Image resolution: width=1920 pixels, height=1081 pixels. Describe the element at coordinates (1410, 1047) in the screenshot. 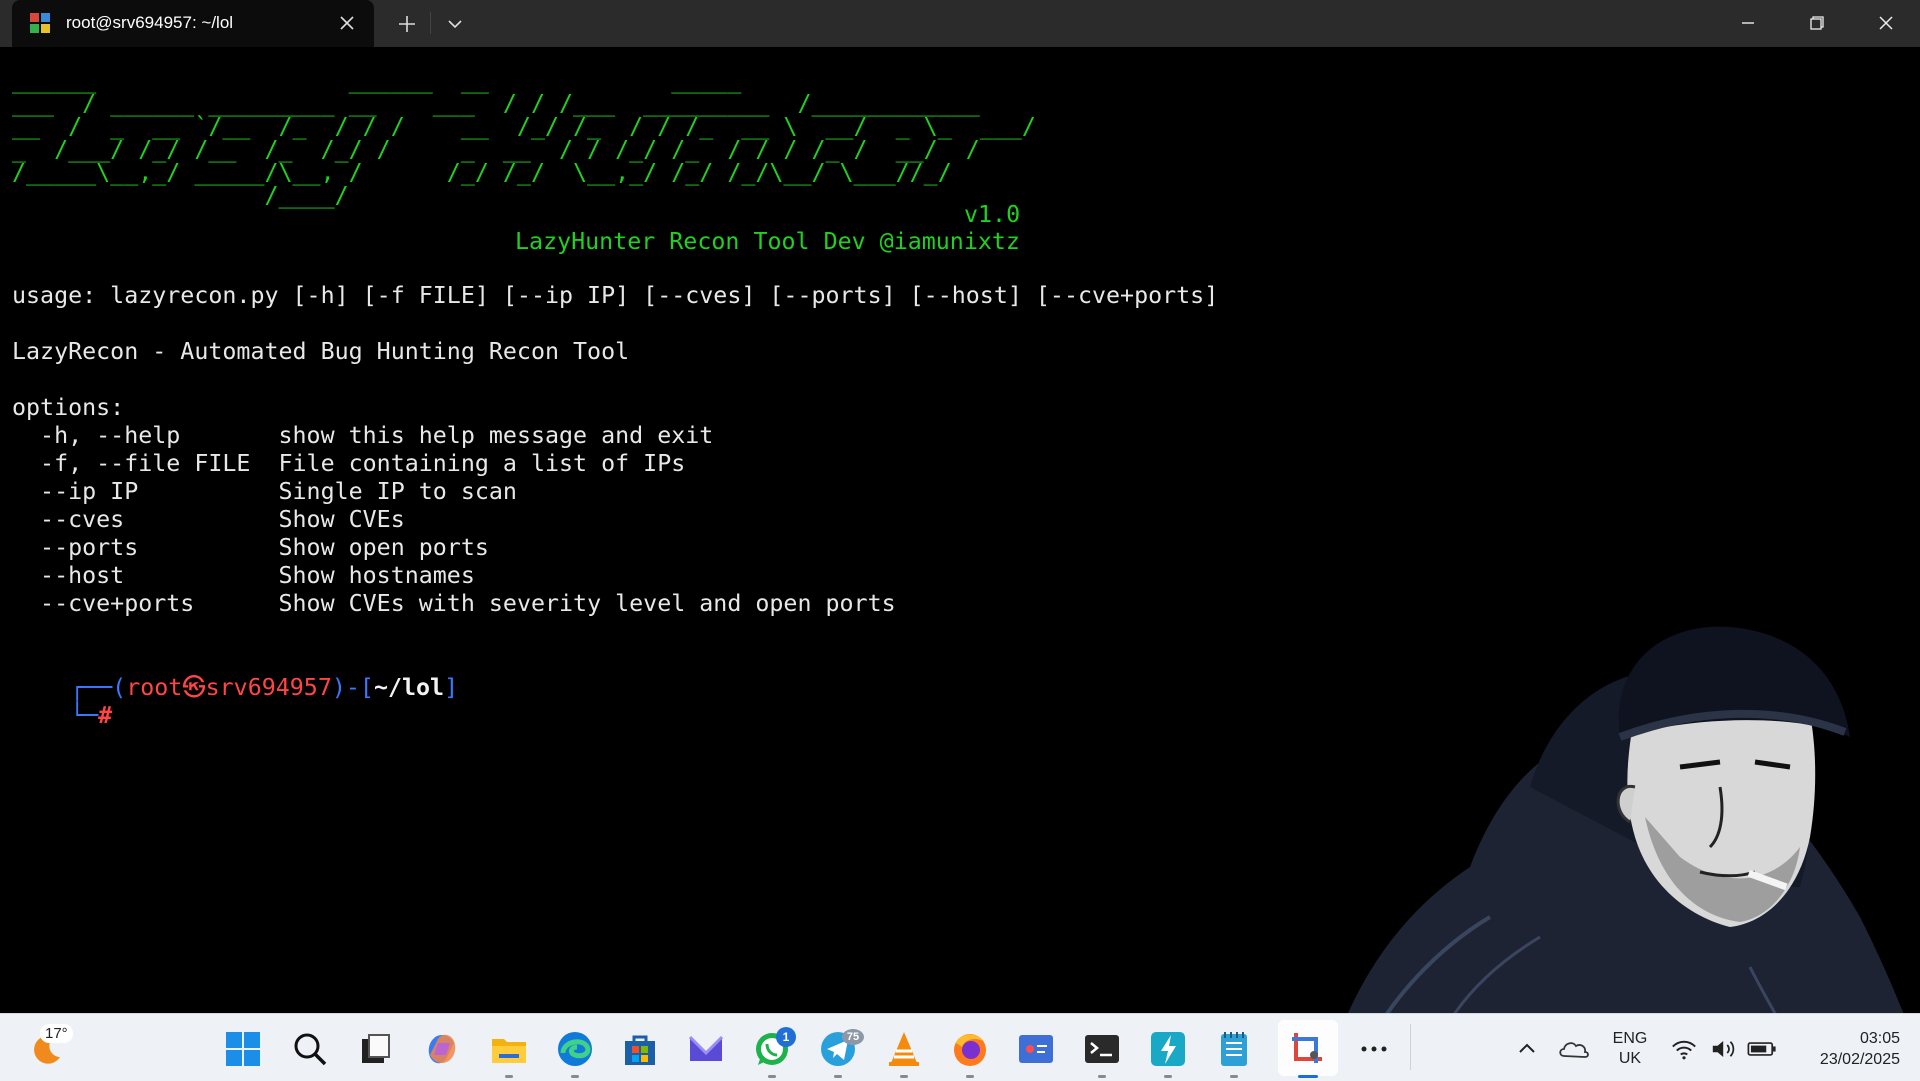

I see `taskbar-separator` at that location.